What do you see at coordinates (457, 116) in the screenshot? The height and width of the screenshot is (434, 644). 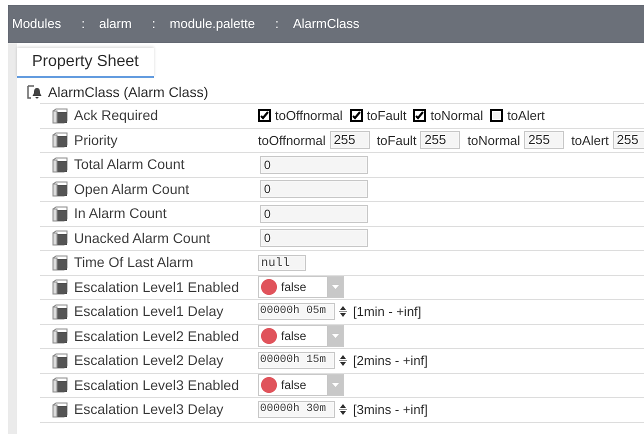 I see `checkbox-label: toNormal` at bounding box center [457, 116].